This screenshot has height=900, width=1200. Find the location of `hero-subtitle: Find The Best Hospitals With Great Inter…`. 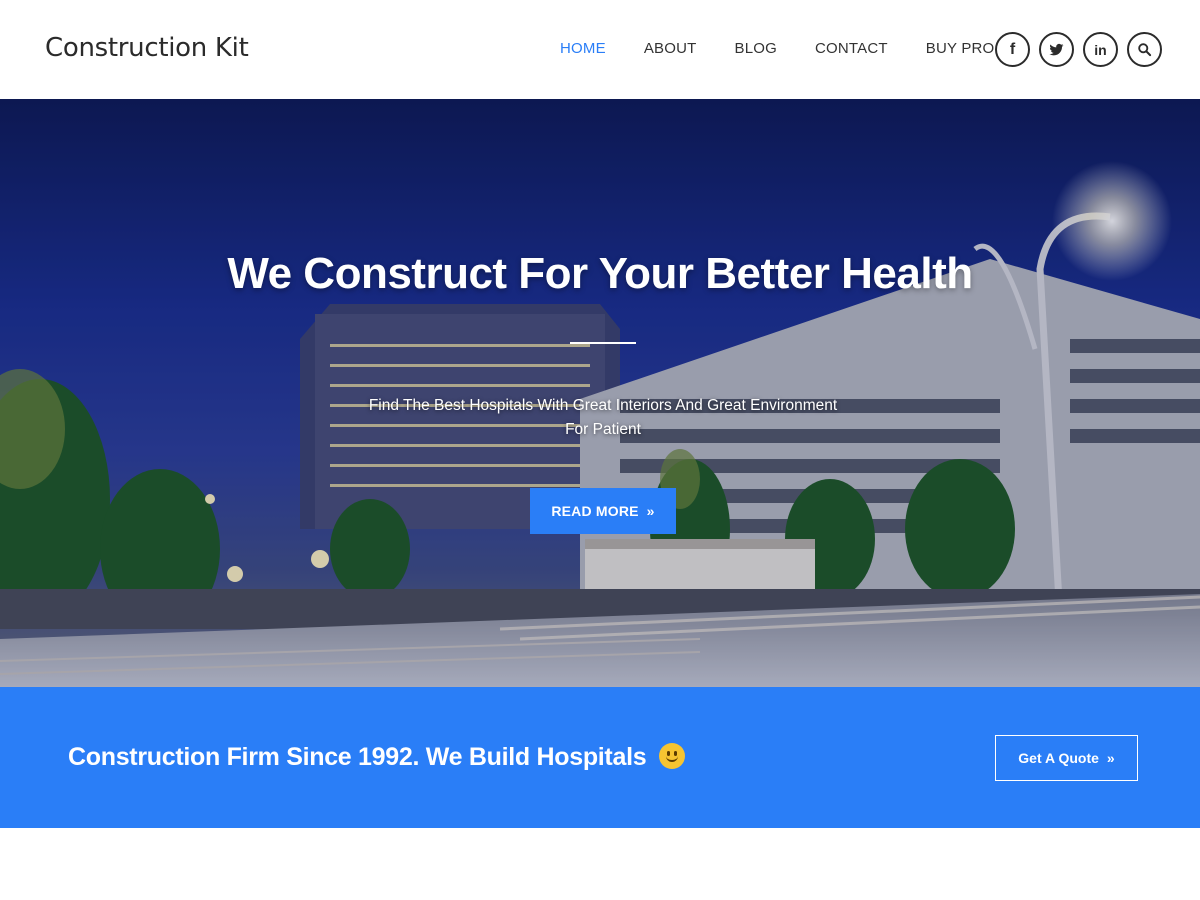

hero-subtitle: Find The Best Hospitals With Great Inter… is located at coordinates (603, 417).